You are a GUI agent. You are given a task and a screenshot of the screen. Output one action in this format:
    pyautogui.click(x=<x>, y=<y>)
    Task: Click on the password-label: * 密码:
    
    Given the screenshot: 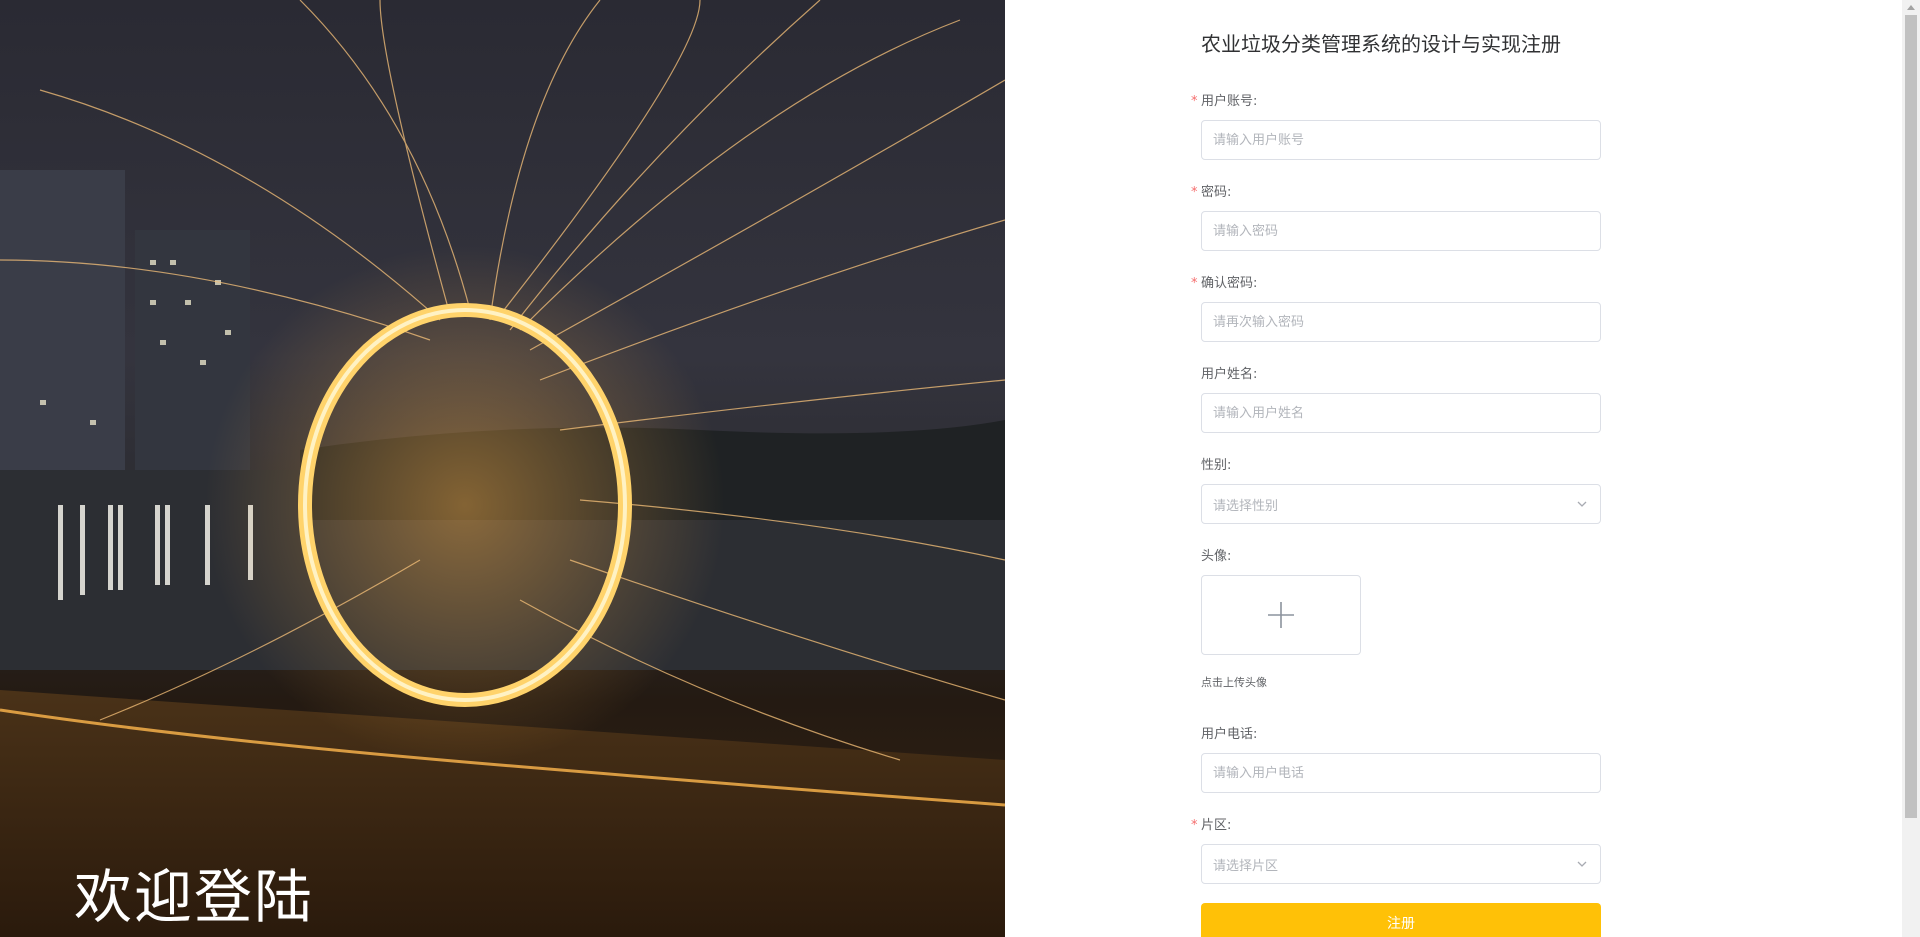 What is the action you would take?
    pyautogui.click(x=1211, y=193)
    